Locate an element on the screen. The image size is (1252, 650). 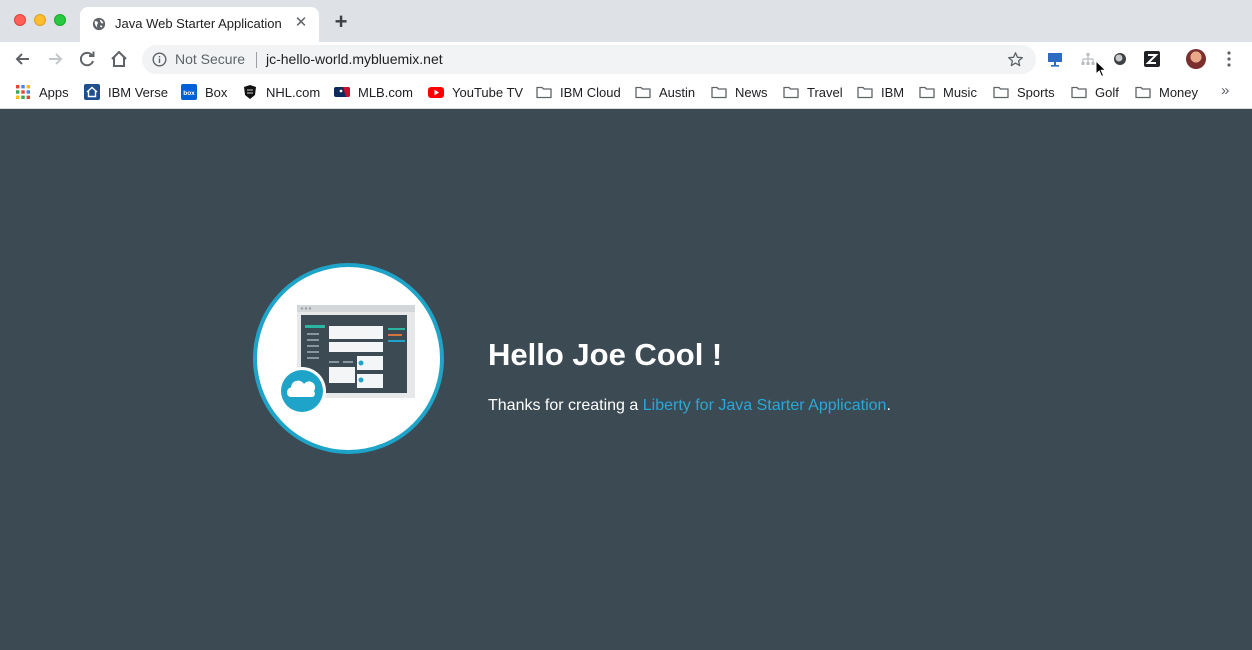
more-menu-icon is located at coordinates (1229, 59).